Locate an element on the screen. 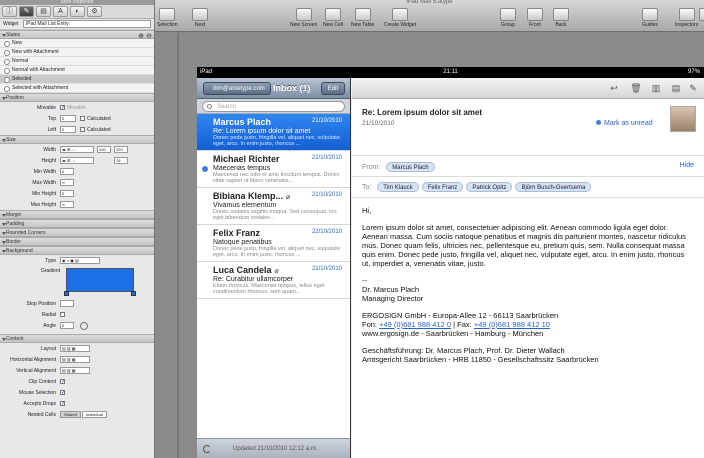 Image resolution: width=704 pixels, height=458 pixels. max-width-field: ∞ is located at coordinates (67, 182).